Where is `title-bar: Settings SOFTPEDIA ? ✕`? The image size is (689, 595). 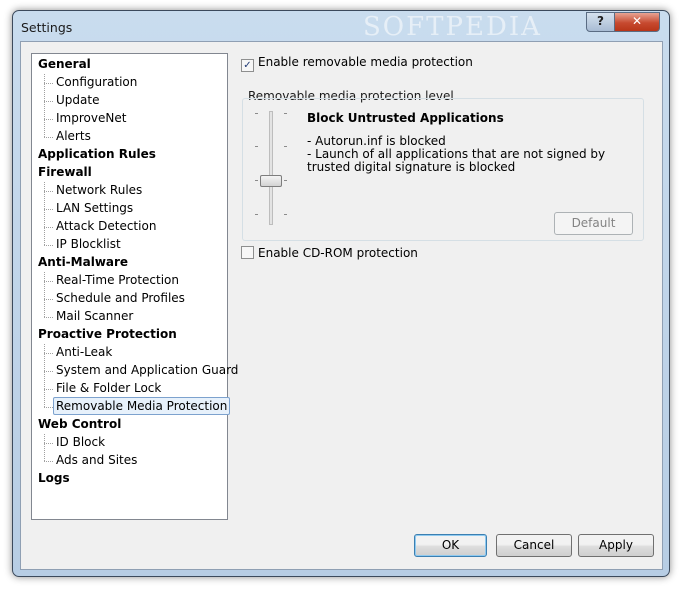
title-bar: Settings SOFTPEDIA ? ✕ is located at coordinates (341, 26).